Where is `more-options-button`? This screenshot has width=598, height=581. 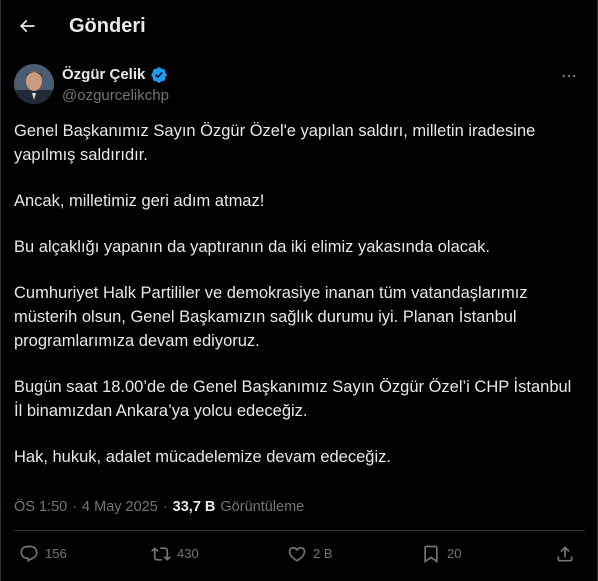
more-options-button is located at coordinates (569, 76).